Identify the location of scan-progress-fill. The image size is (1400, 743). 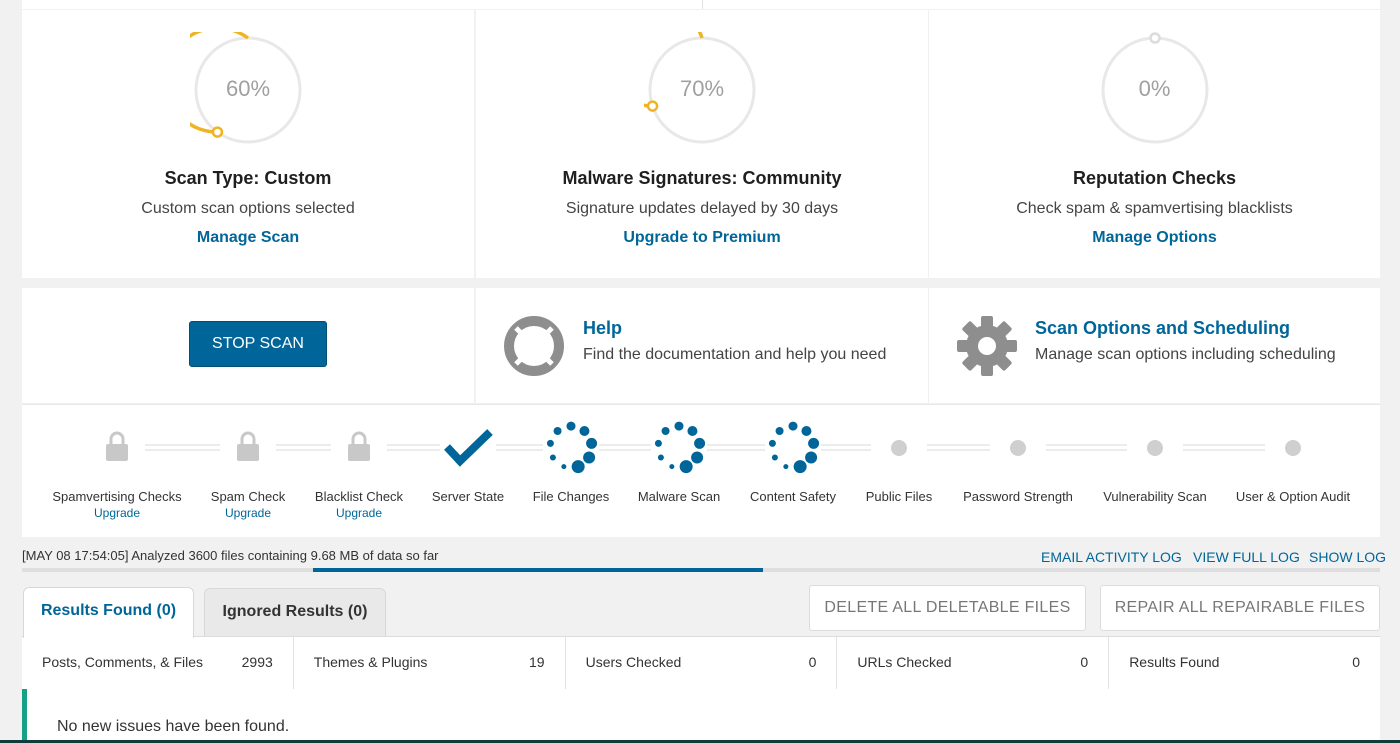
(538, 570).